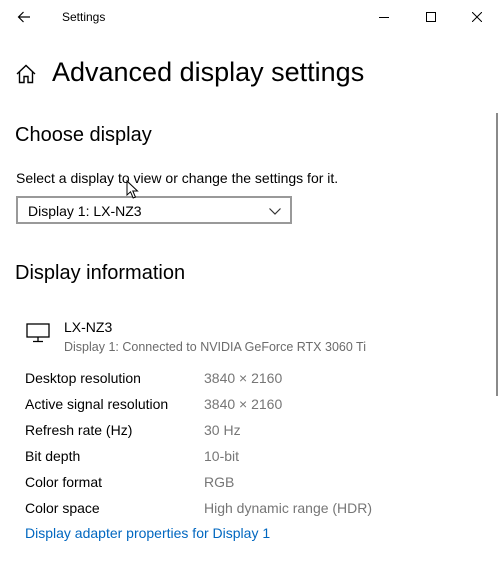 This screenshot has height=562, width=500. Describe the element at coordinates (132, 189) in the screenshot. I see `mouse-pointer-icon` at that location.